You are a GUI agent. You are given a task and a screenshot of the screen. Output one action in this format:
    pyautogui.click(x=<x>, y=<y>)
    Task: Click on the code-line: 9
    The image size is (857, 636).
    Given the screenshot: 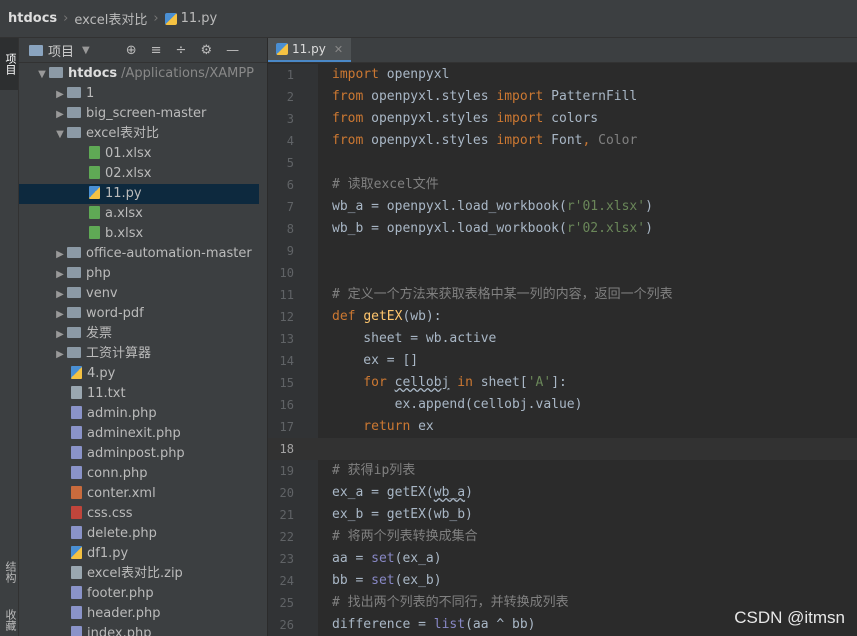 What is the action you would take?
    pyautogui.click(x=562, y=251)
    